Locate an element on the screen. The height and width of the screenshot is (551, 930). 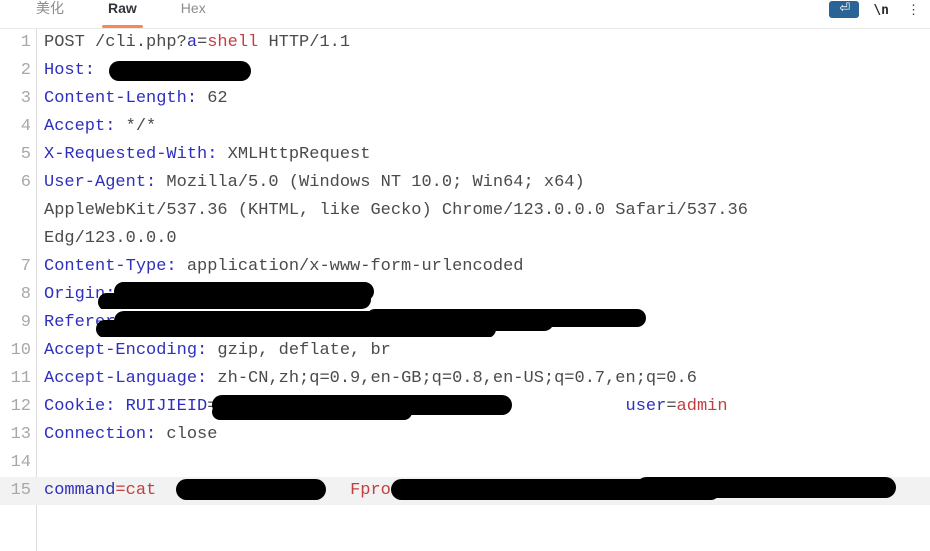
code-row: 3 Content-Length: 62 is located at coordinates (465, 99).